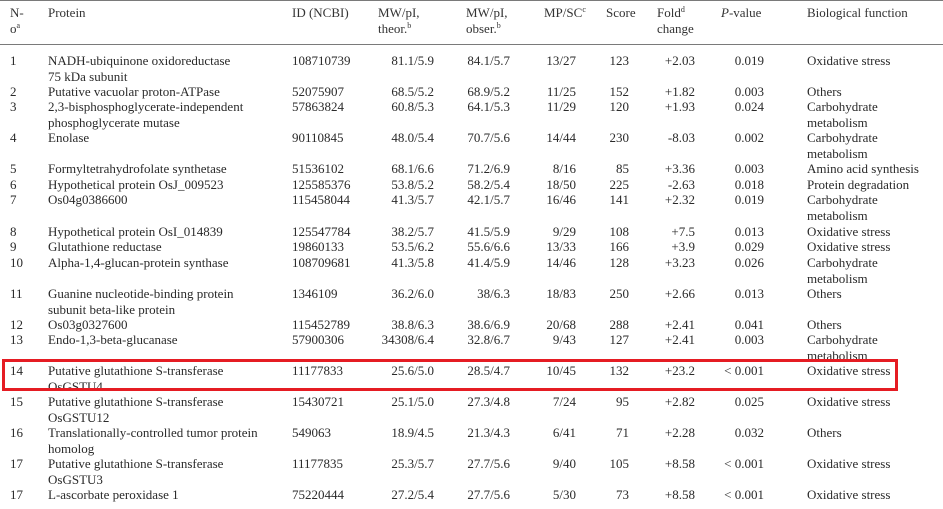 The height and width of the screenshot is (509, 943). Describe the element at coordinates (88, 199) in the screenshot. I see `cell-line: Os04g0386600` at that location.